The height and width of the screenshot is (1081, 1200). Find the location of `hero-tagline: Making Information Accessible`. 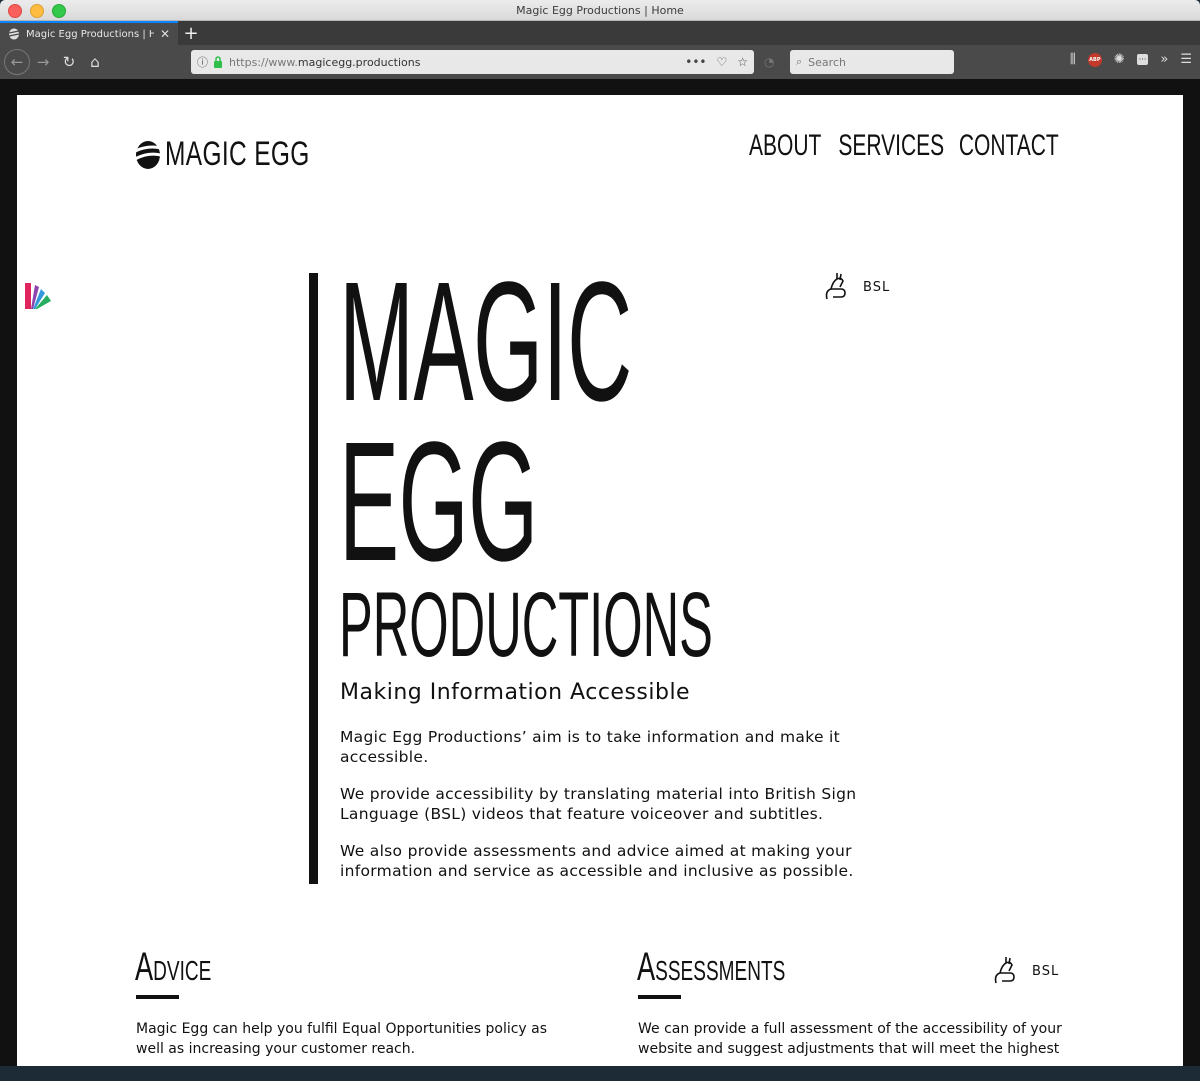

hero-tagline: Making Information Accessible is located at coordinates (515, 692).